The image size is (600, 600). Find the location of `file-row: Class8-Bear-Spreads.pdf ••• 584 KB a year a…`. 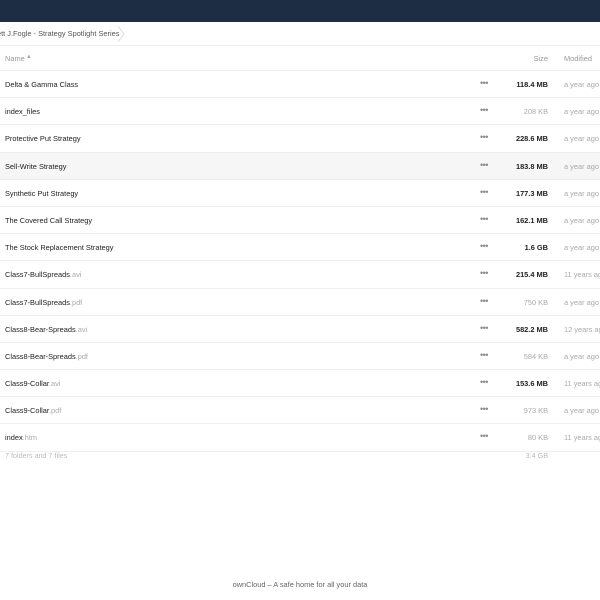

file-row: Class8-Bear-Spreads.pdf ••• 584 KB a year a… is located at coordinates (300, 357).